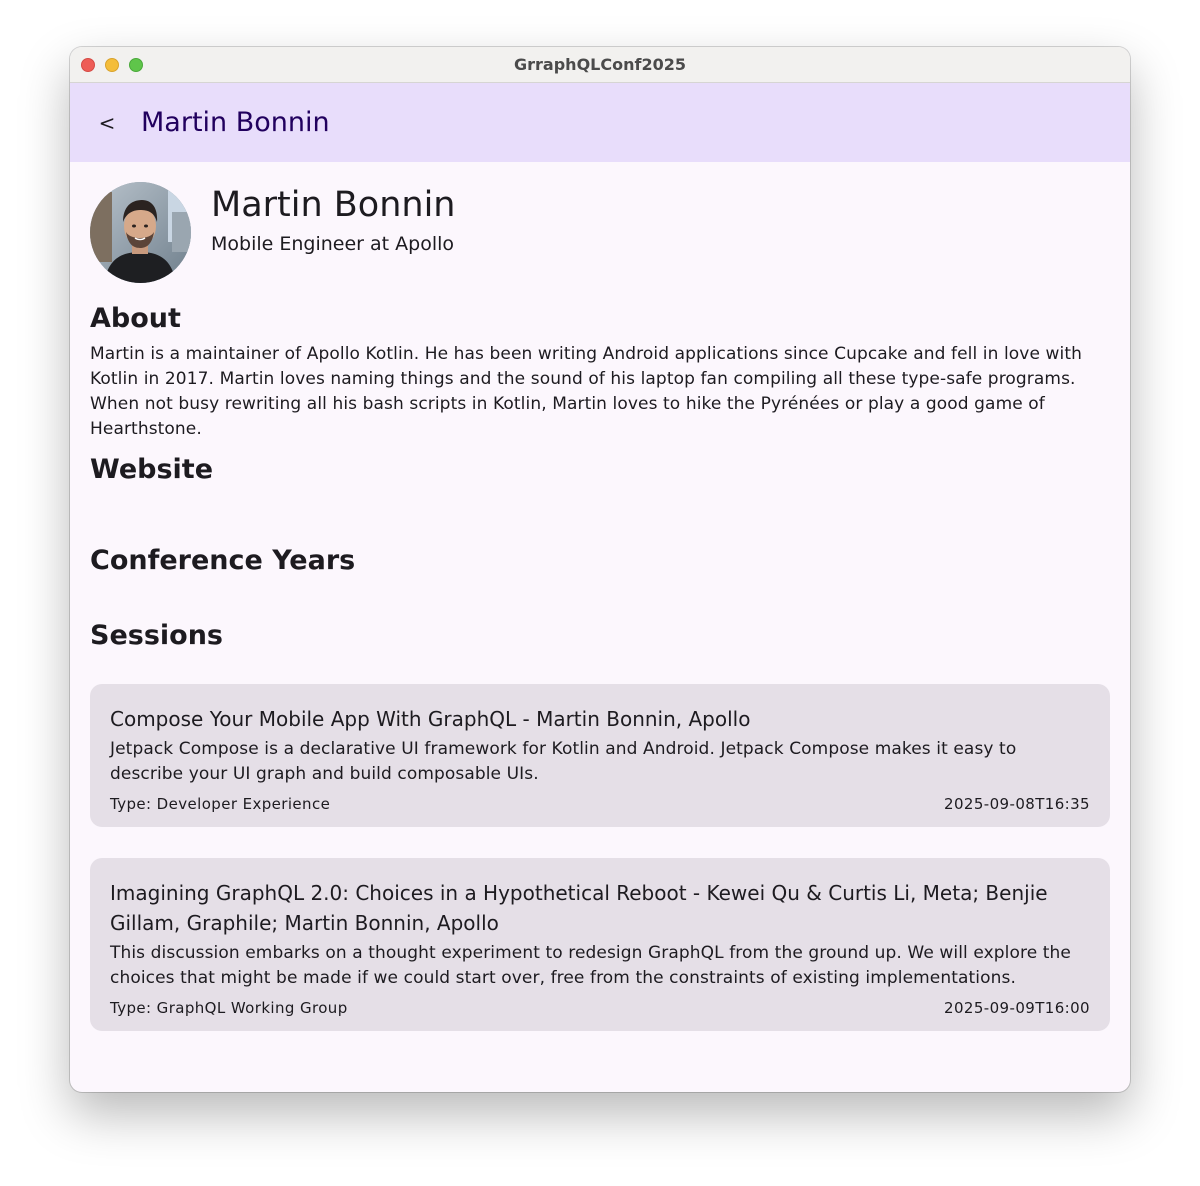 The image size is (1200, 1186). I want to click on window-title: GrraphQLConf2025, so click(600, 64).